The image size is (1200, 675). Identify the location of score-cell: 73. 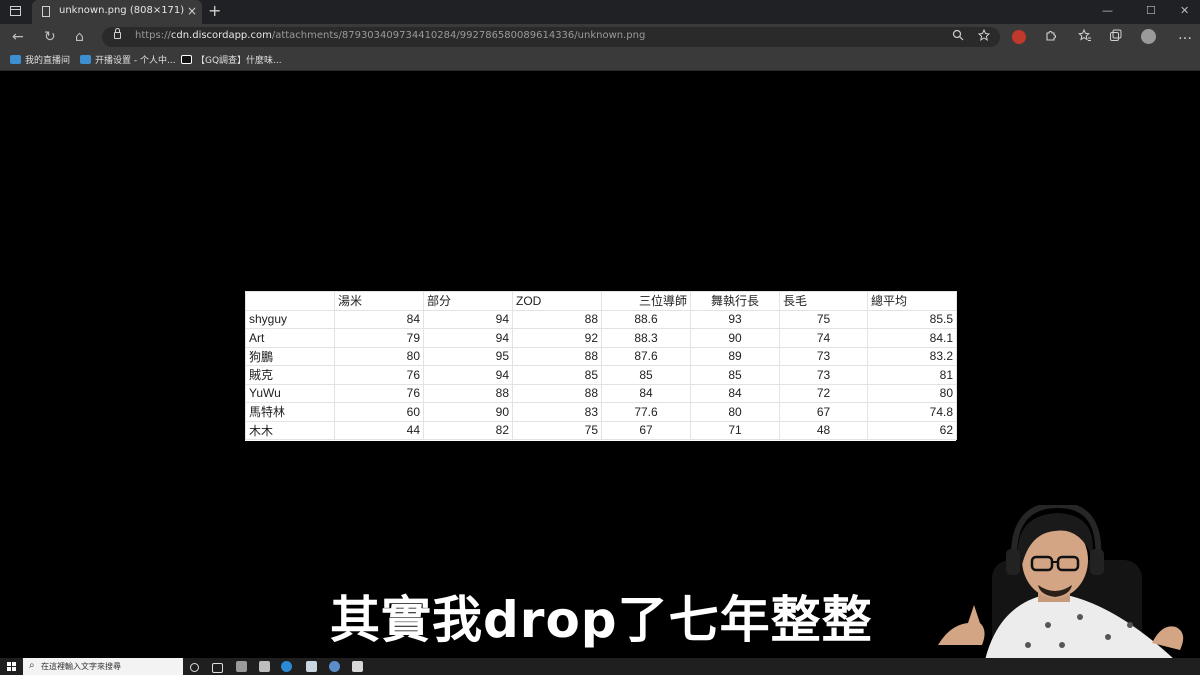
(823, 356).